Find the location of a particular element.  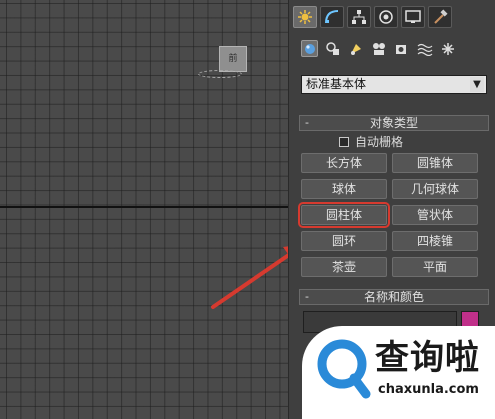

sphere-button: 球体 is located at coordinates (344, 189).